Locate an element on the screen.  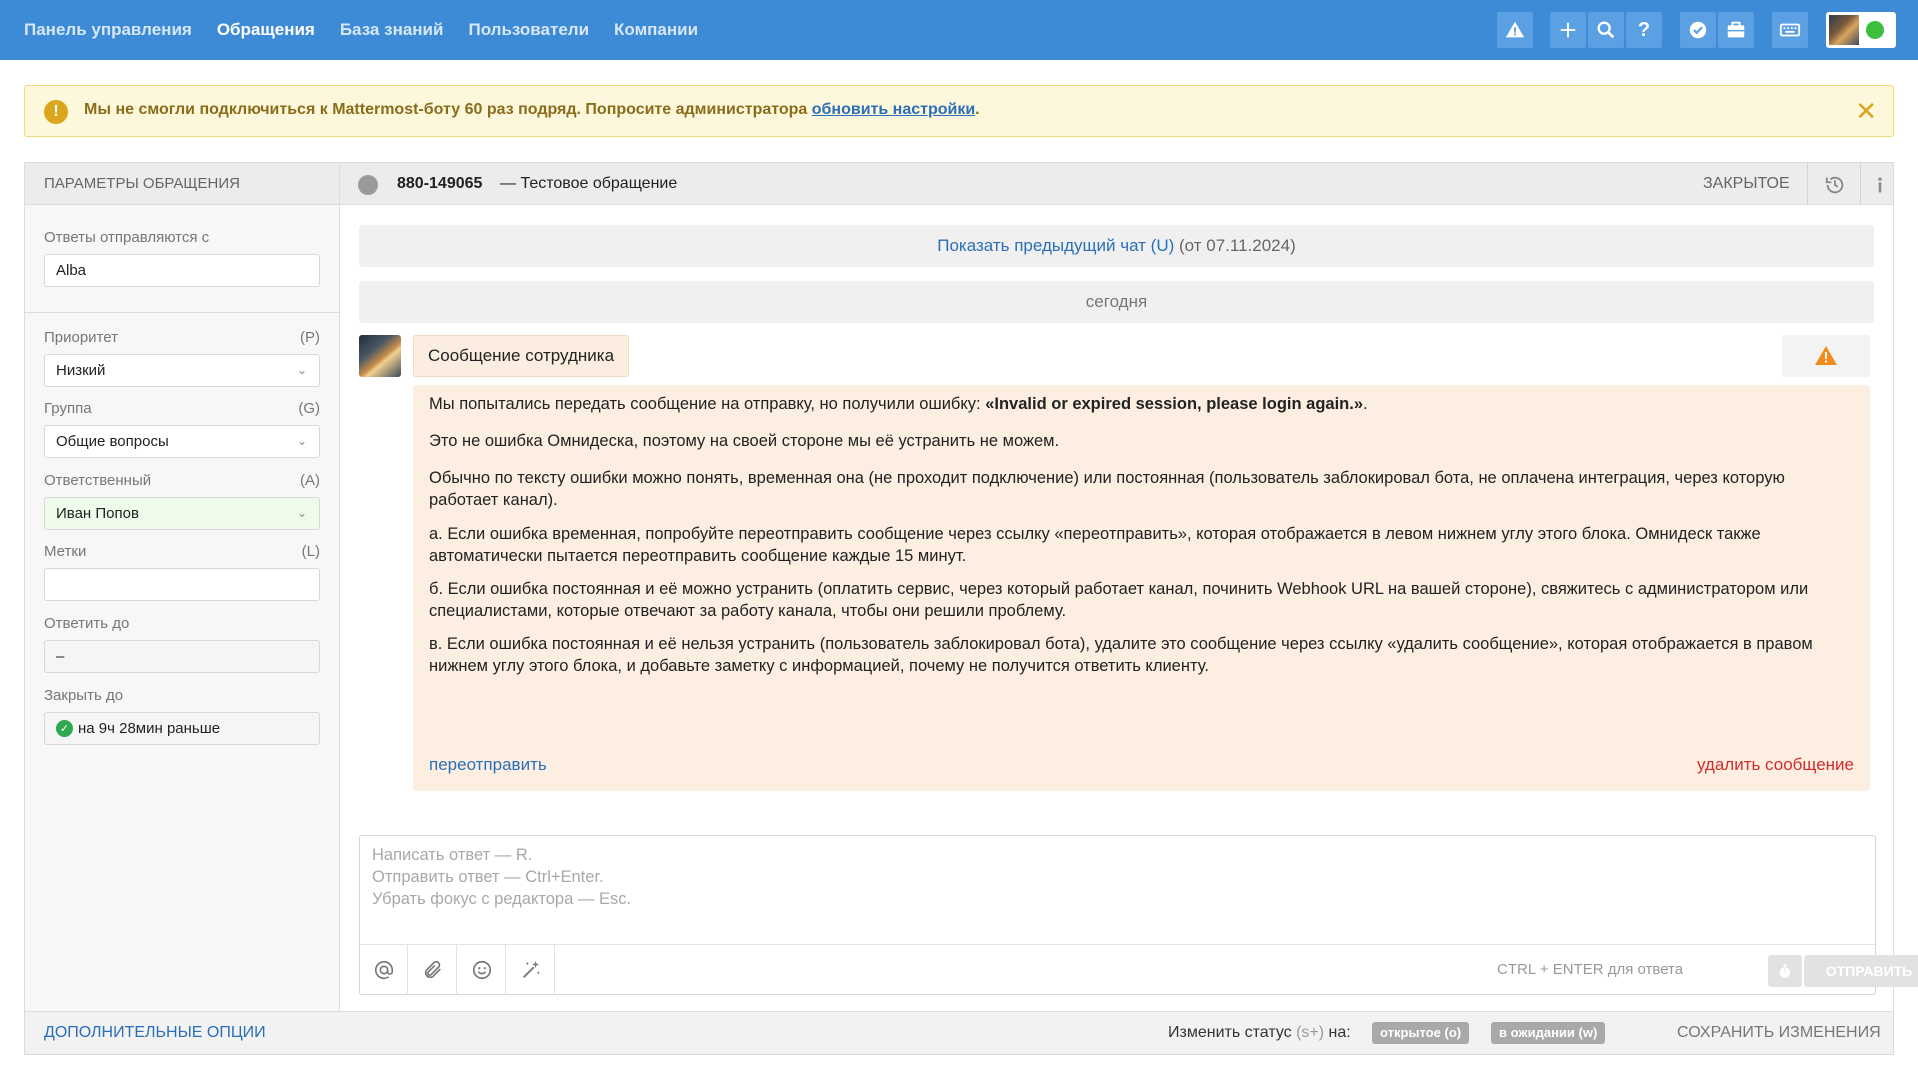
group-field: Группа (G) Общие вопросы ⌄ is located at coordinates (182, 429).